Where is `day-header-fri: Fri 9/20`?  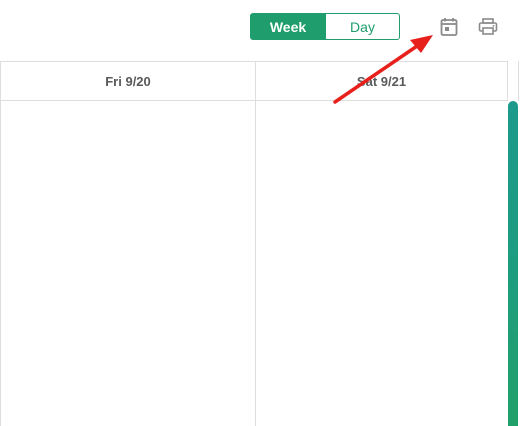 day-header-fri: Fri 9/20 is located at coordinates (127, 81).